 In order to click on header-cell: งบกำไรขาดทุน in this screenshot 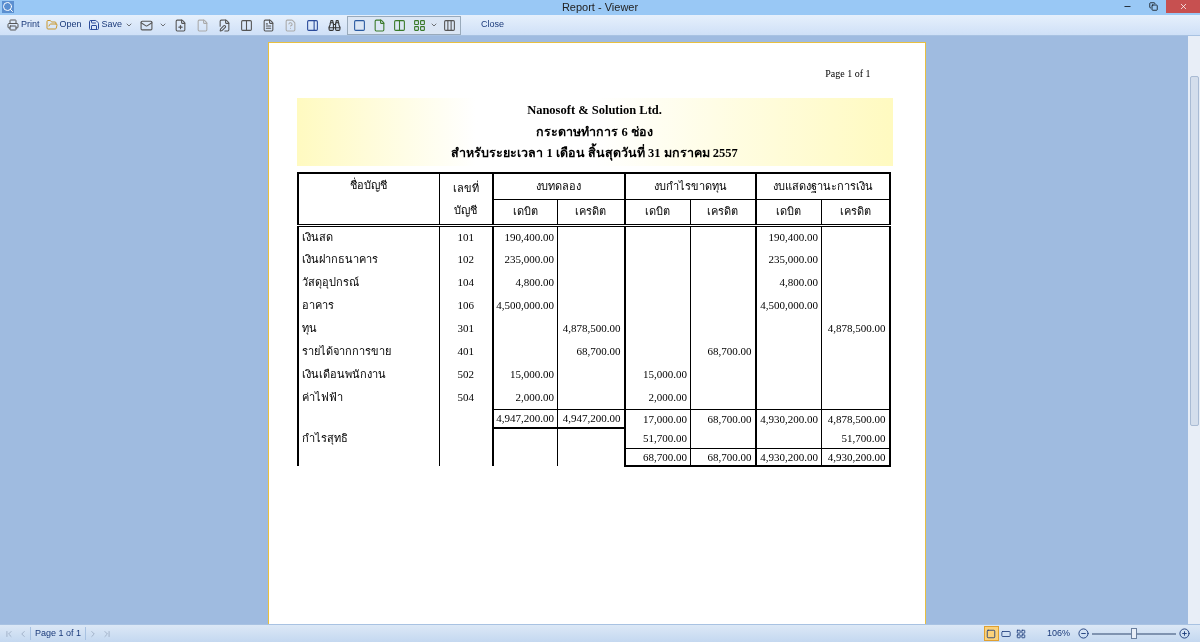, I will do `click(690, 186)`.